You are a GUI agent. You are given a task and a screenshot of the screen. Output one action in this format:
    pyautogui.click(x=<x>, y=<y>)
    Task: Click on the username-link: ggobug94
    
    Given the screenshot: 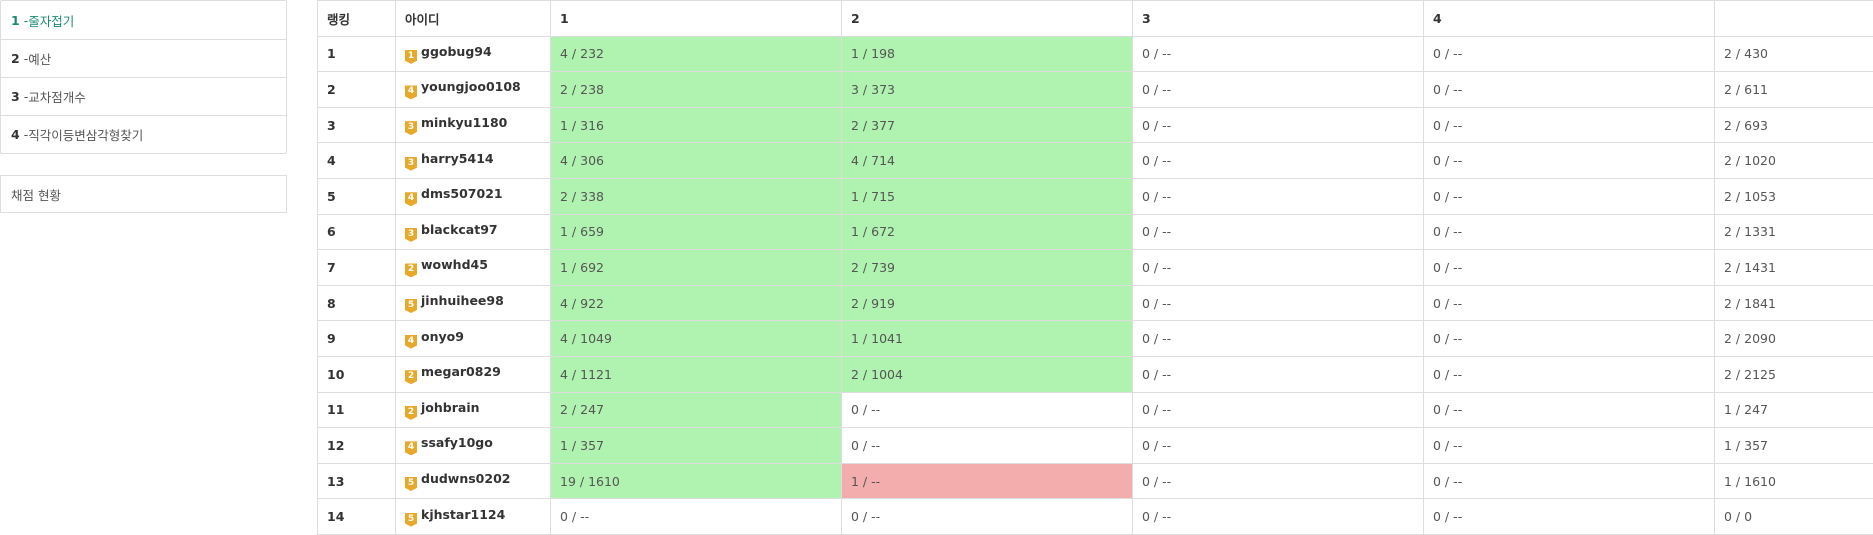 What is the action you would take?
    pyautogui.click(x=456, y=51)
    